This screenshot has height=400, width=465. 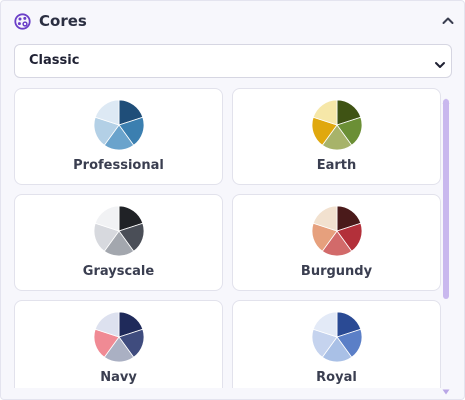 I want to click on palette-label: Professional, so click(x=118, y=165).